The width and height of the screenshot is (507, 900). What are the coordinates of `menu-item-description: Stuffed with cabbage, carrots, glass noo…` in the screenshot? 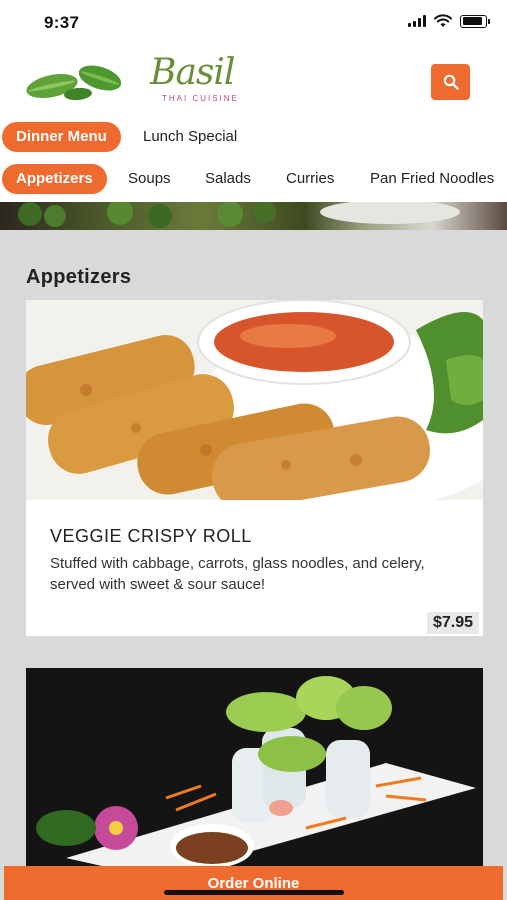 It's located at (237, 574).